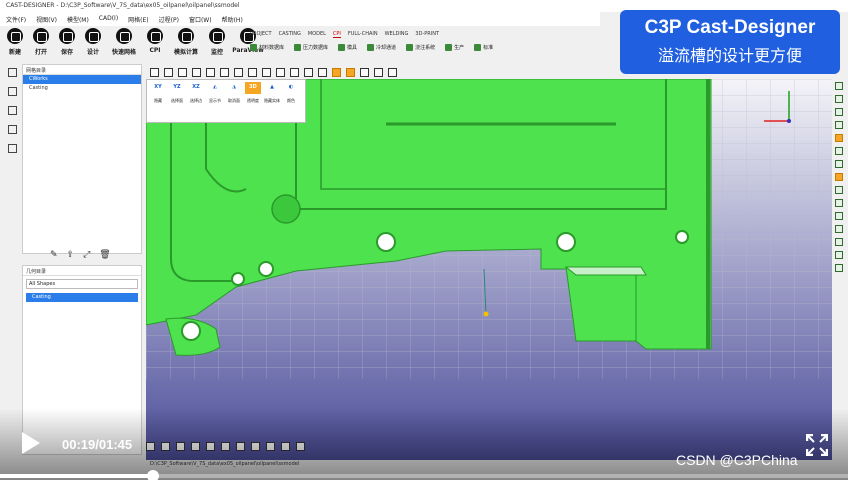 The image size is (848, 480). What do you see at coordinates (234, 88) in the screenshot?
I see `view-iso-b-button: ◮` at bounding box center [234, 88].